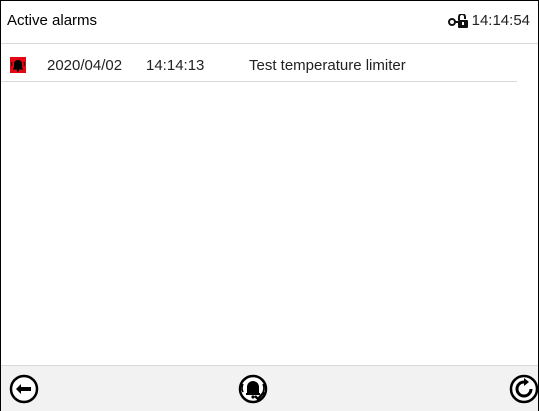 The height and width of the screenshot is (411, 539). What do you see at coordinates (85, 65) in the screenshot?
I see `alarm-date: 2020/04/02` at bounding box center [85, 65].